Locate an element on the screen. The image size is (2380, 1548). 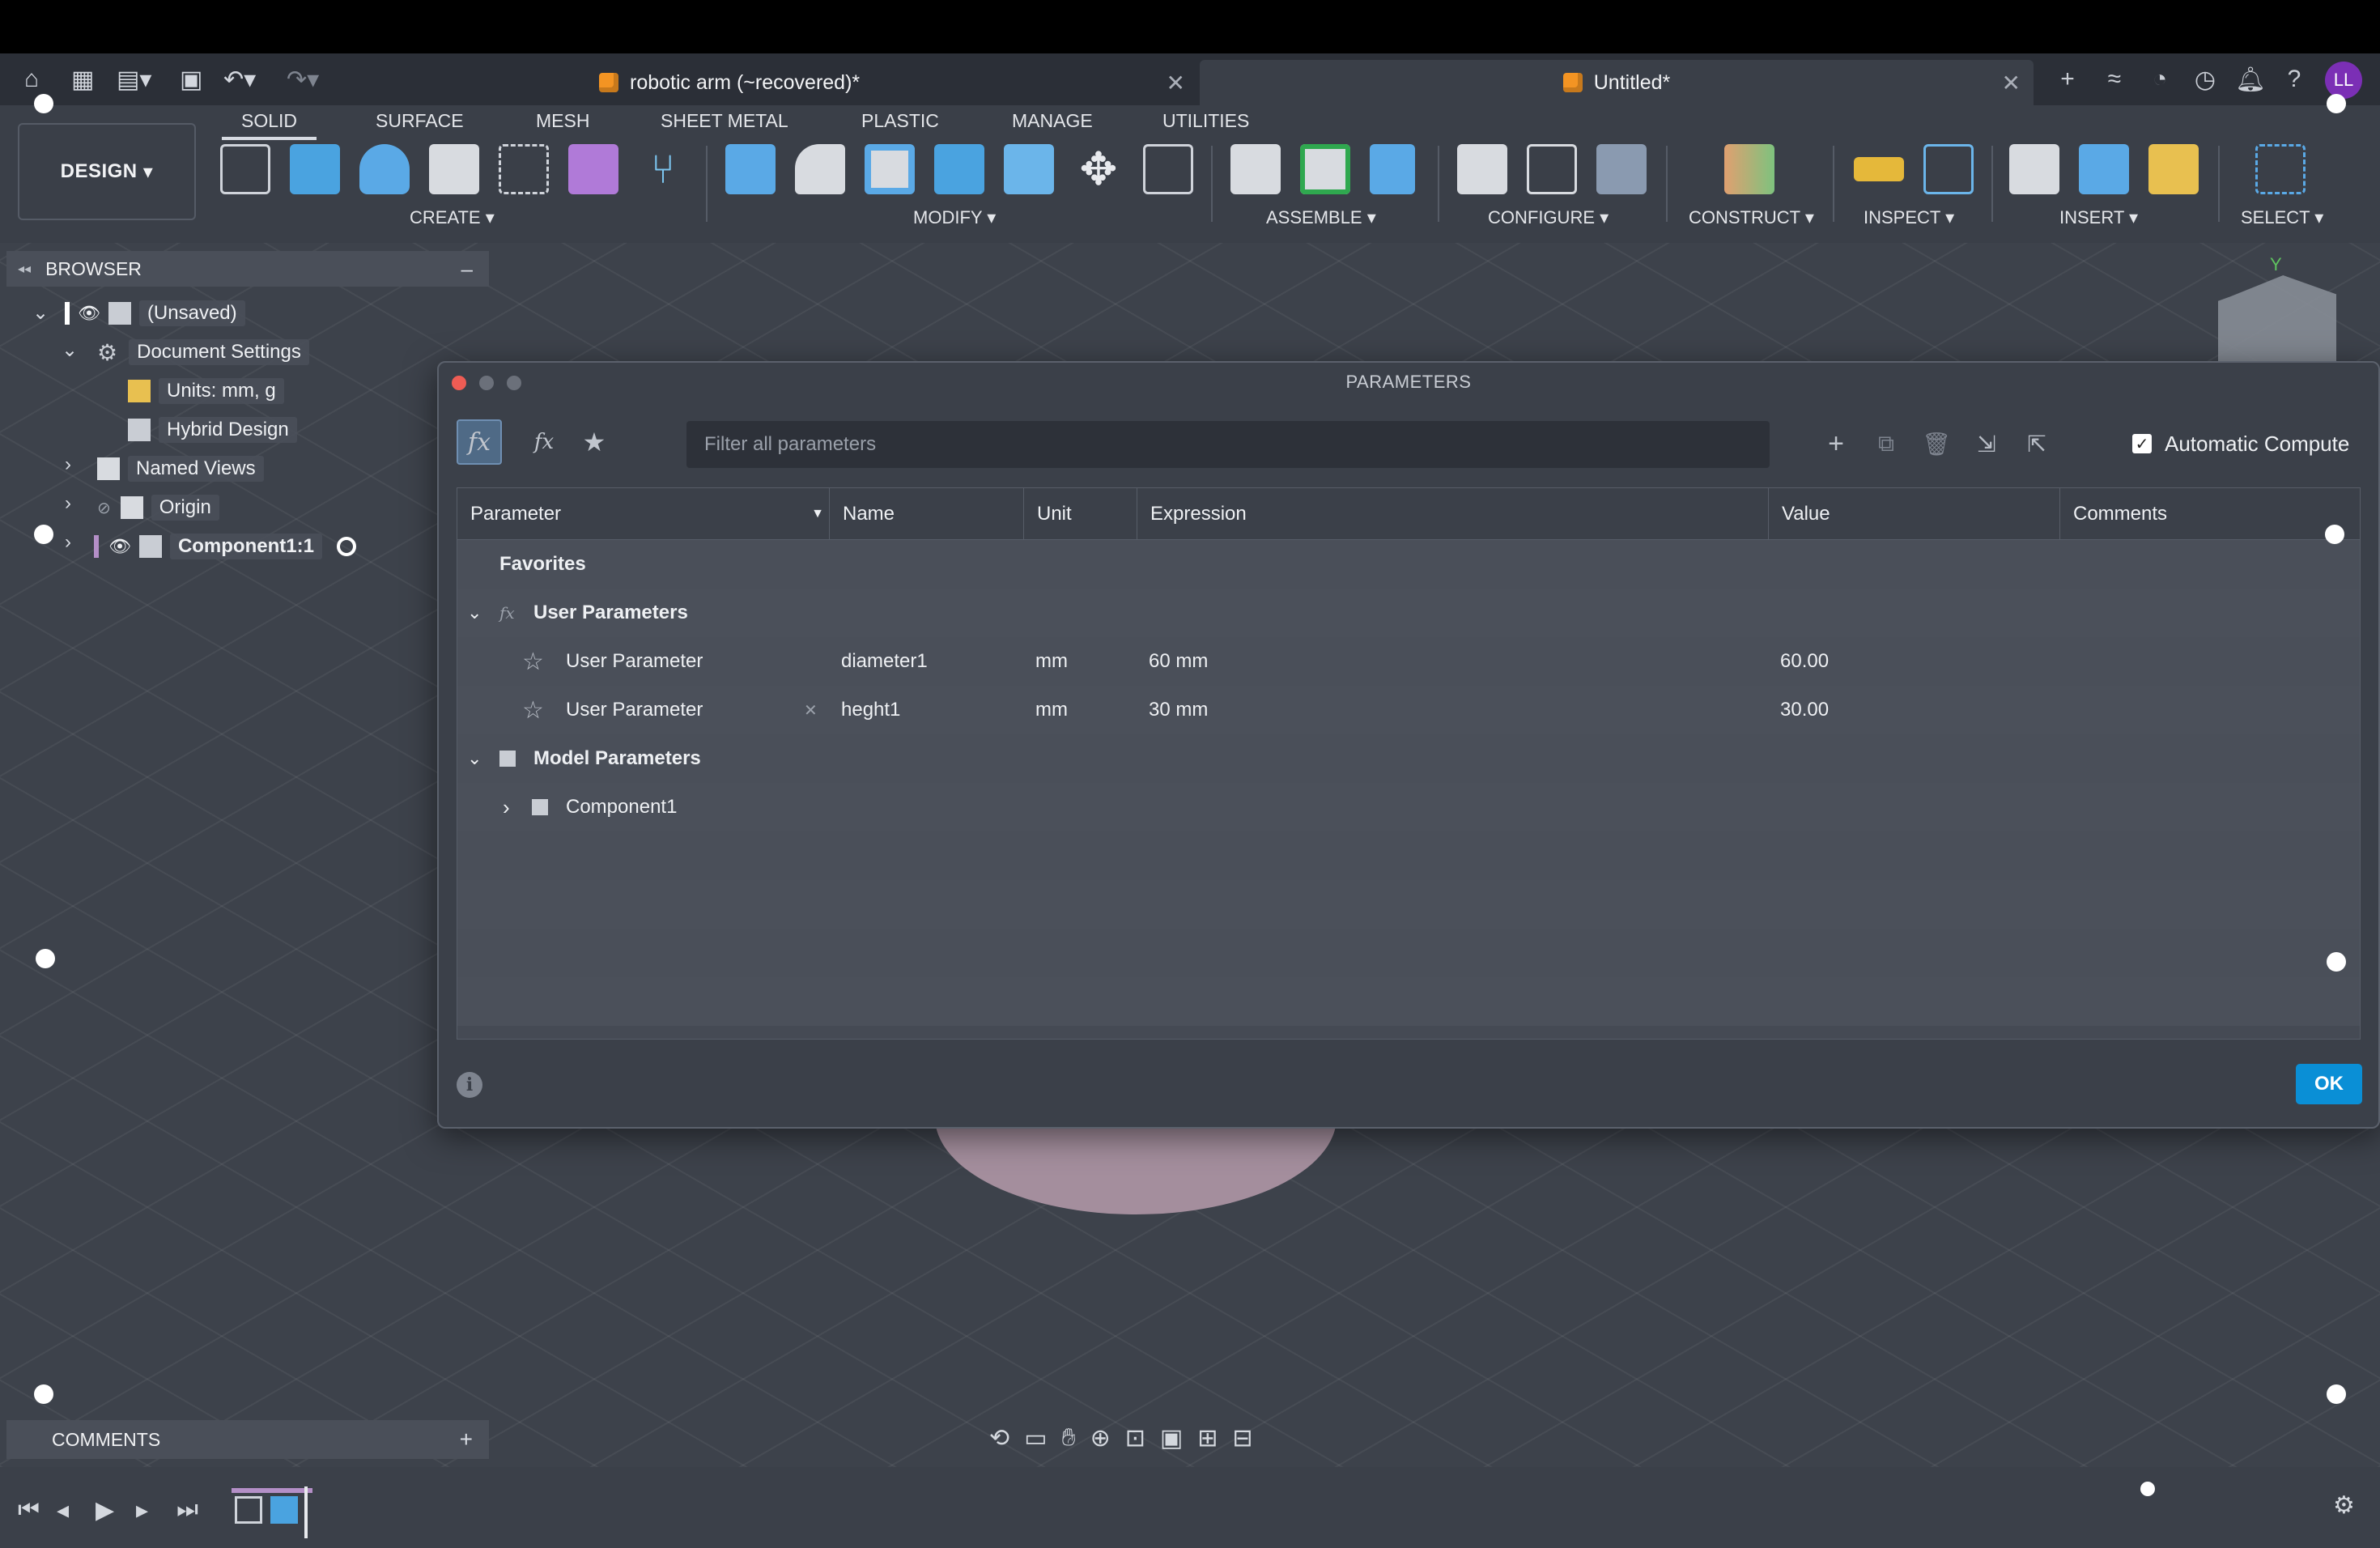
all-parameters-fx-icon: fx is located at coordinates (480, 442).